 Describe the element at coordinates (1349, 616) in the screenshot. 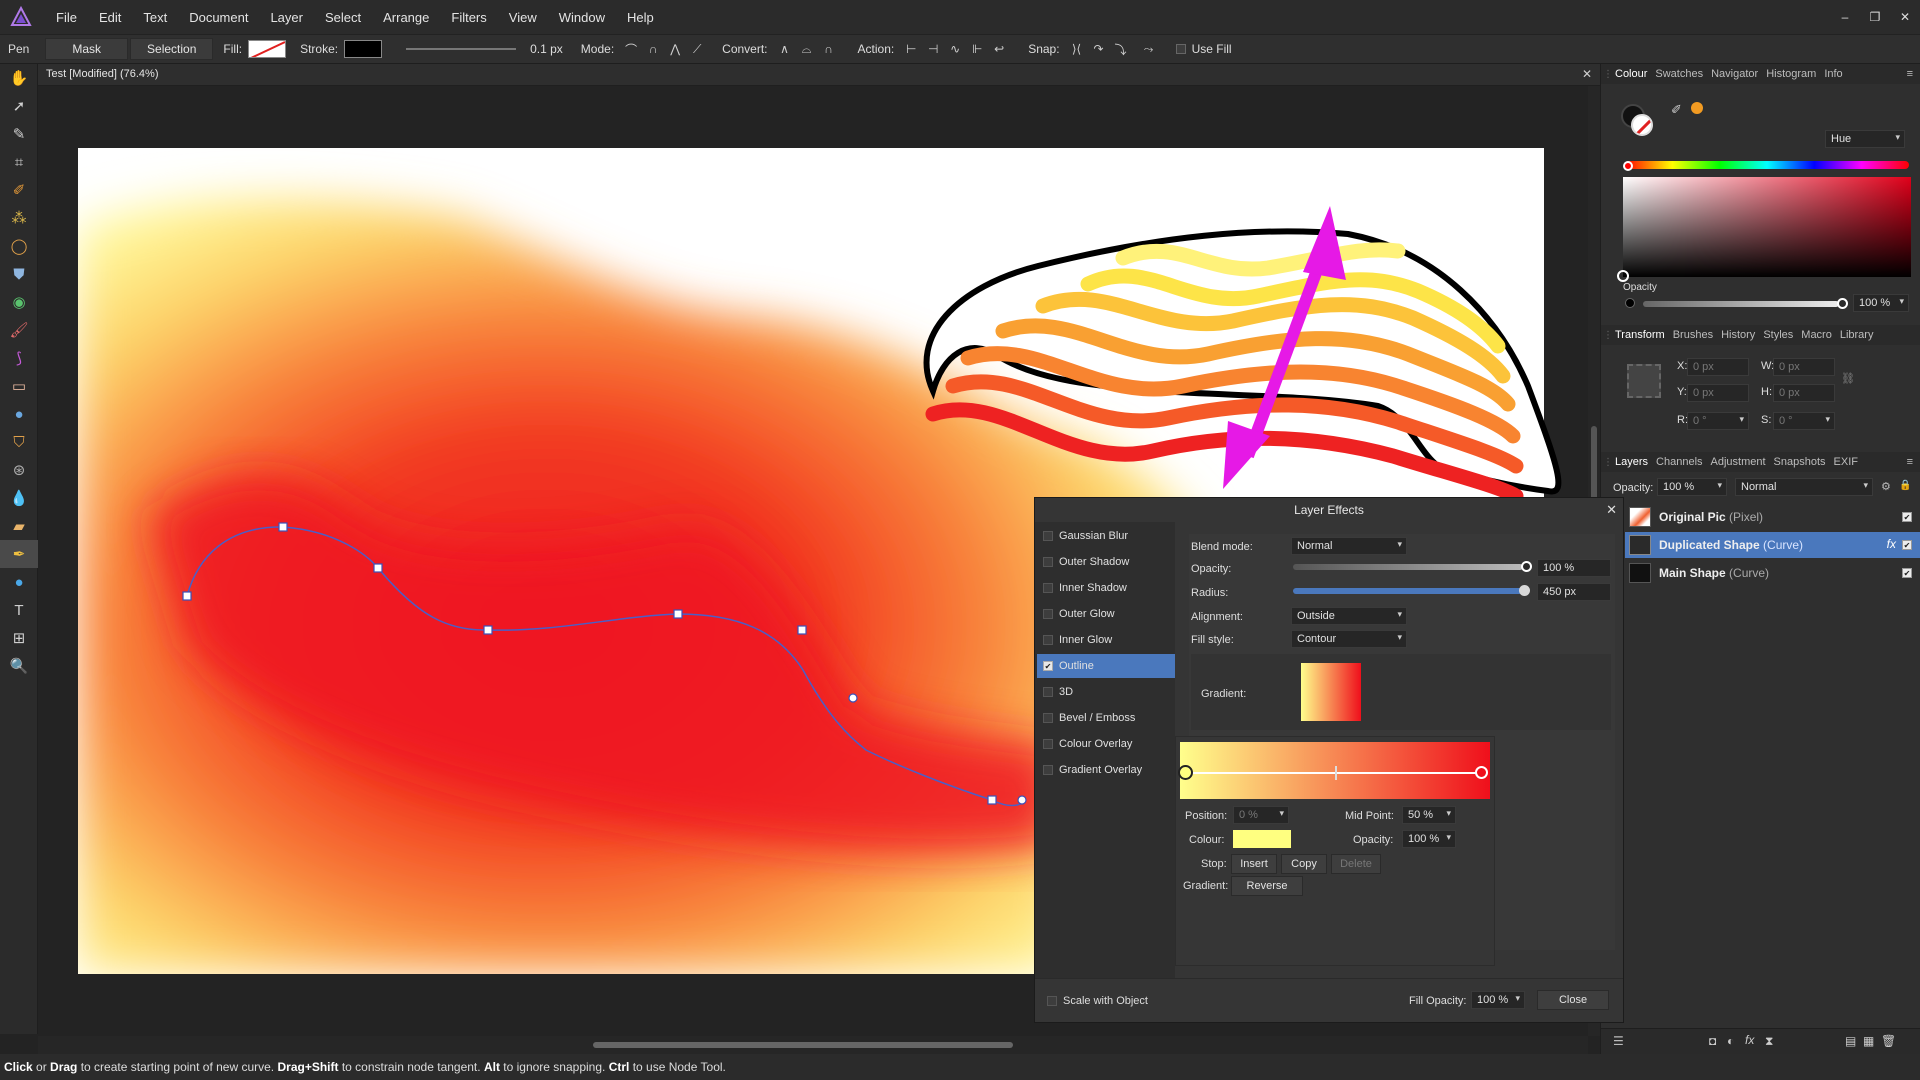

I see `alignment-dropdown: Outside` at that location.